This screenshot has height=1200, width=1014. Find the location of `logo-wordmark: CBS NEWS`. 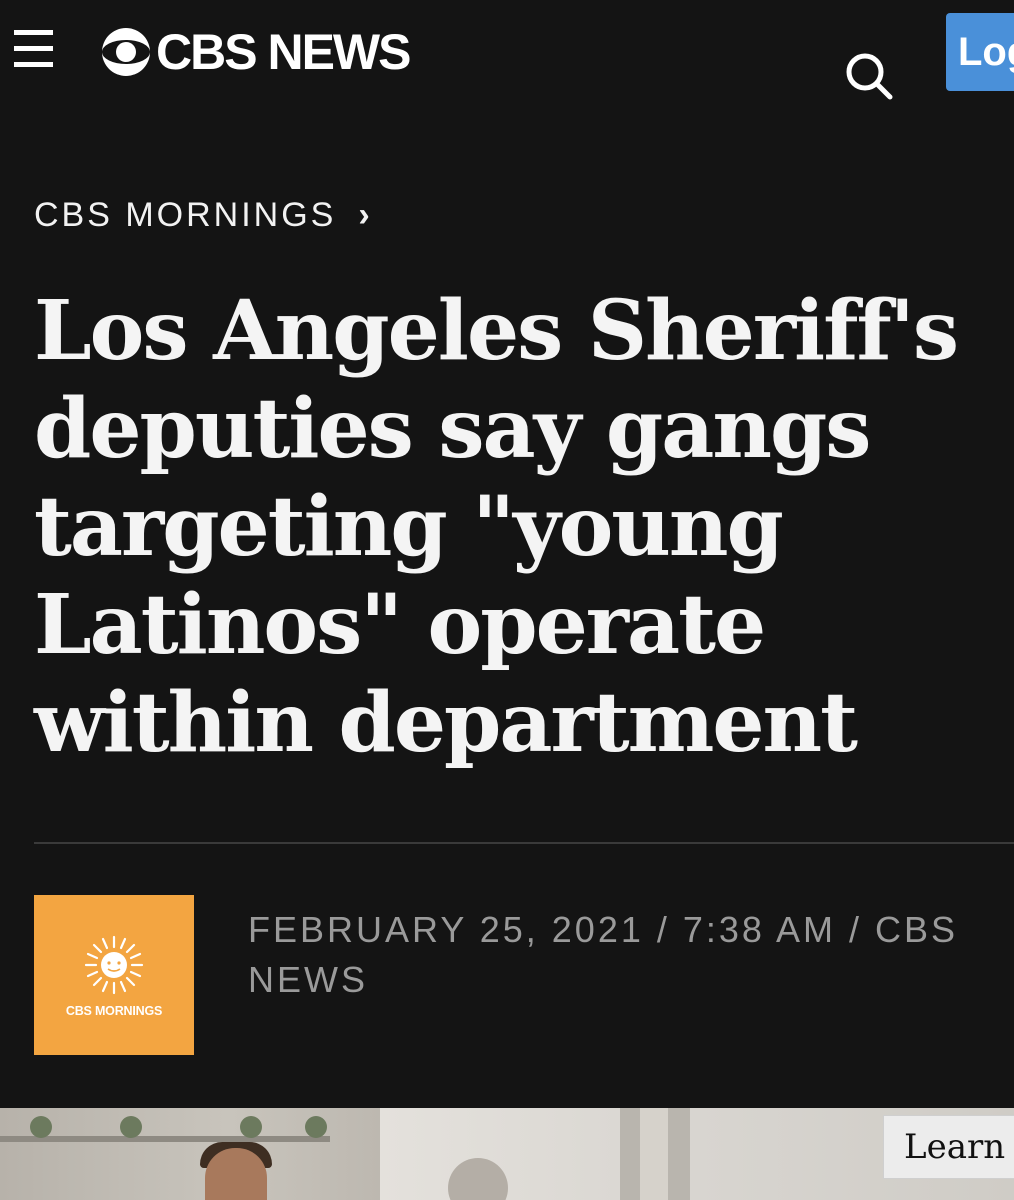

logo-wordmark: CBS NEWS is located at coordinates (283, 52).